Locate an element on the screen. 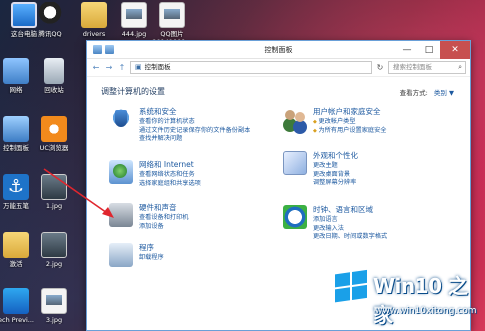 Image resolution: width=485 pixels, height=331 pixels. close-button: ✕ is located at coordinates (455, 50).